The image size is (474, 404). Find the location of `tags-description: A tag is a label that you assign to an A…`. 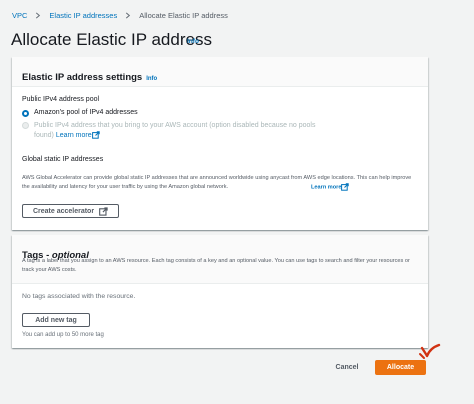

tags-description: A tag is a label that you assign to an A… is located at coordinates (216, 265).